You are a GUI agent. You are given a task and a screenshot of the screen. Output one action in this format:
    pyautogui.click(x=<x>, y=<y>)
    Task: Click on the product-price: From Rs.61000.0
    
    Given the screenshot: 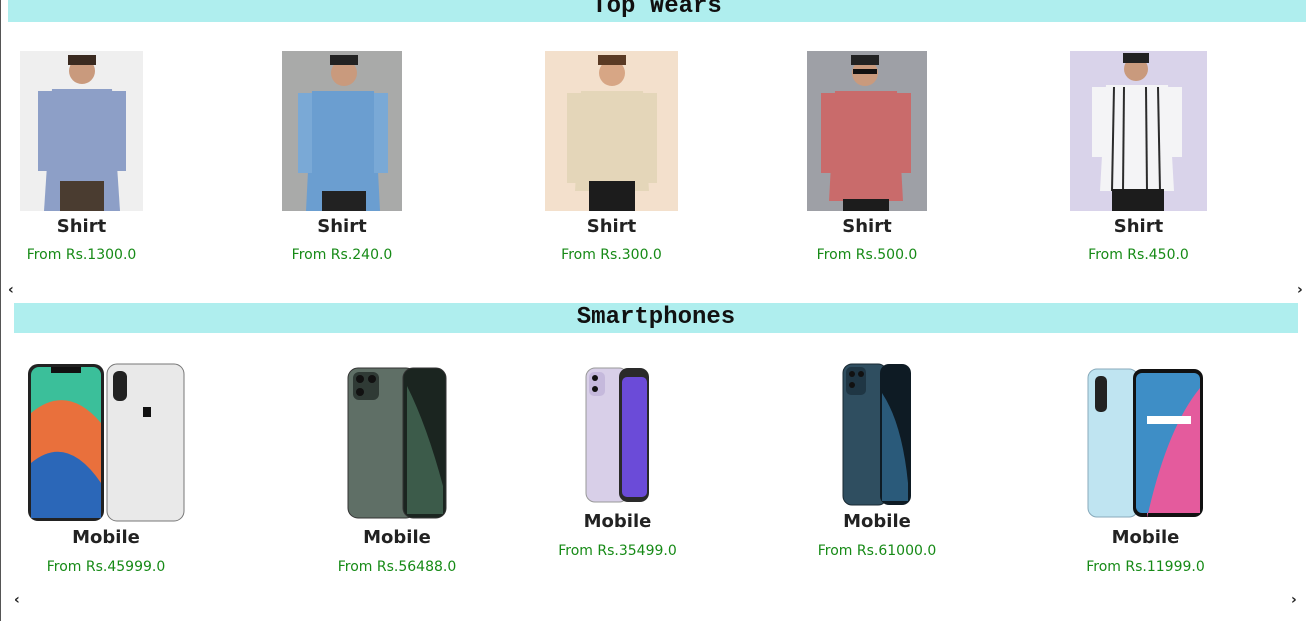 What is the action you would take?
    pyautogui.click(x=877, y=551)
    